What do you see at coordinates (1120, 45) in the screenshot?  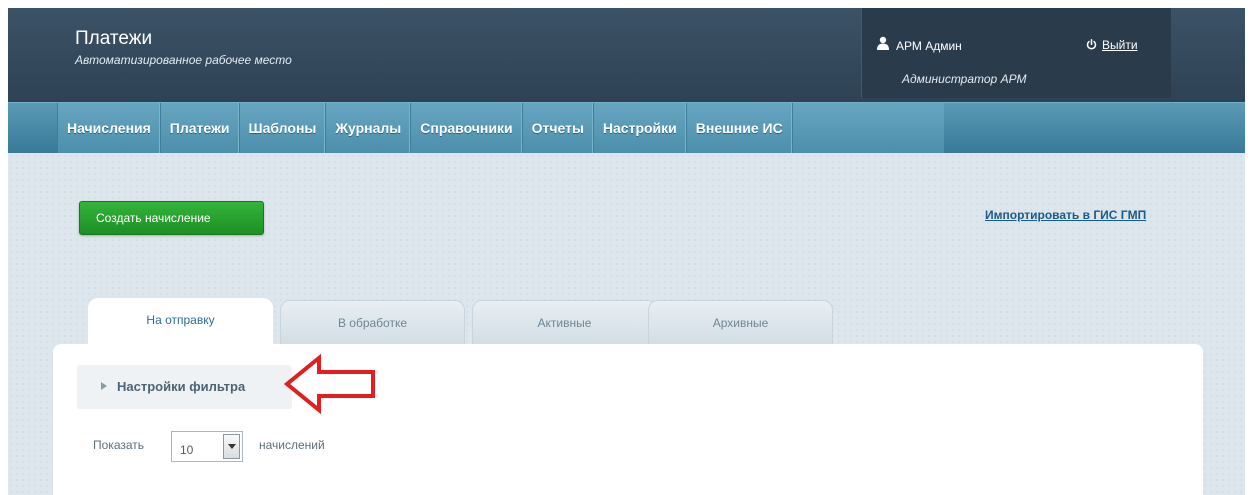 I see `logout-label: Выйти` at bounding box center [1120, 45].